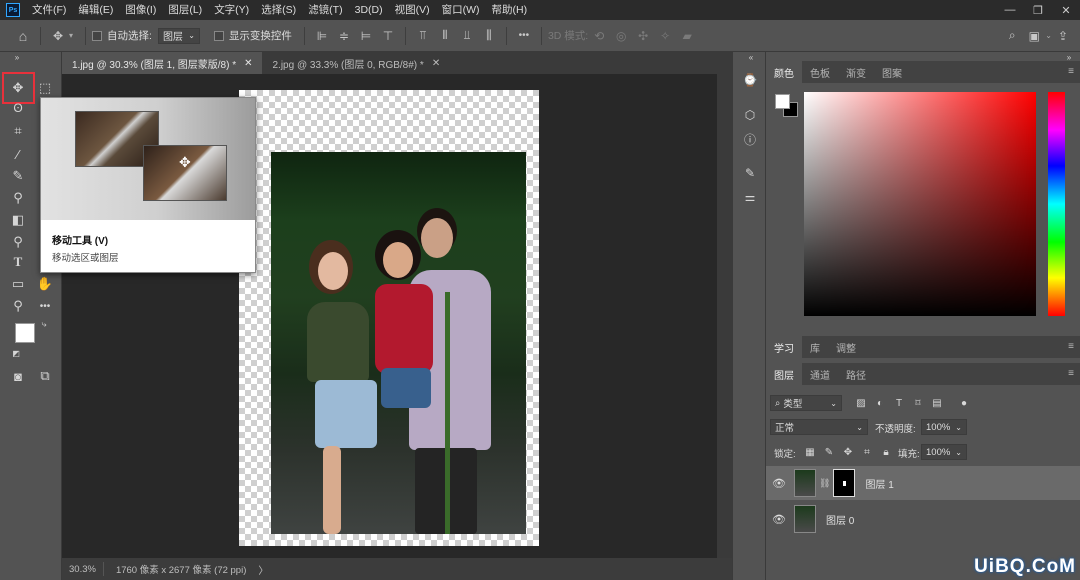 This screenshot has height=580, width=1080. Describe the element at coordinates (162, 63) in the screenshot. I see `tab-1jpg: 1.jpg @ 30.3% (图层 1, 图层蒙版/8) * ✕` at that location.